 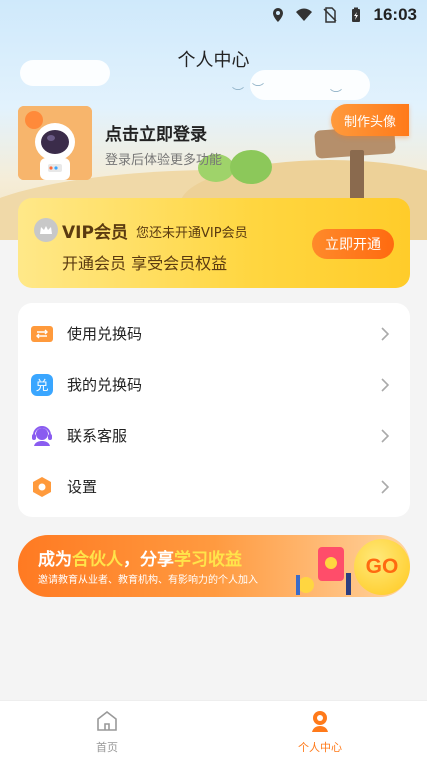 I want to click on page-title: 个人中心, so click(x=213, y=60).